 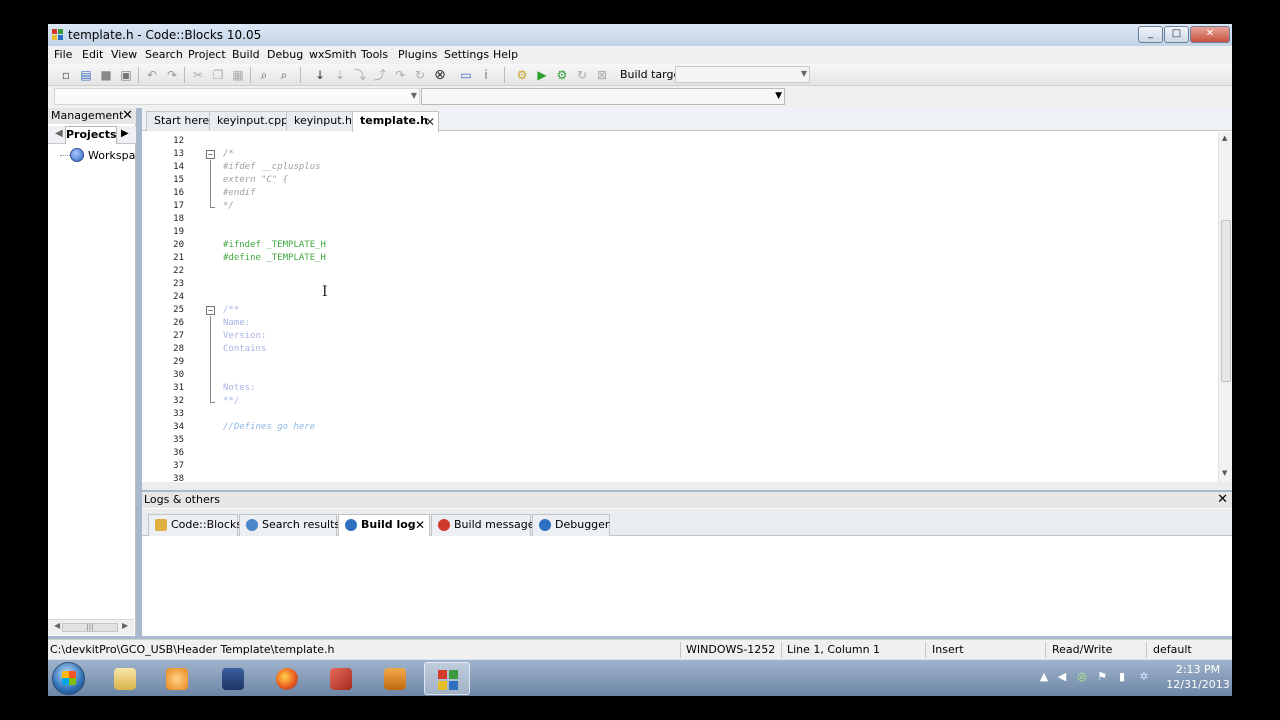 What do you see at coordinates (182, 121) in the screenshot?
I see `tab-start-here: Start here` at bounding box center [182, 121].